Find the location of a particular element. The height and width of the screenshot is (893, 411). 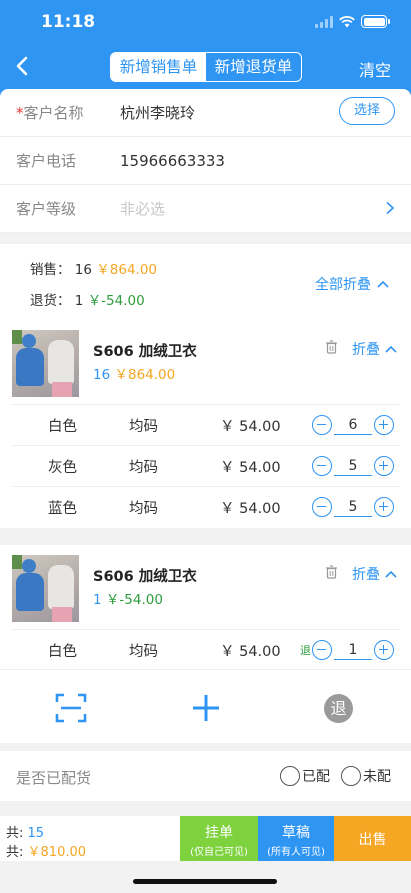

save-draft-button: 草稿 (所有人可见) is located at coordinates (296, 838).